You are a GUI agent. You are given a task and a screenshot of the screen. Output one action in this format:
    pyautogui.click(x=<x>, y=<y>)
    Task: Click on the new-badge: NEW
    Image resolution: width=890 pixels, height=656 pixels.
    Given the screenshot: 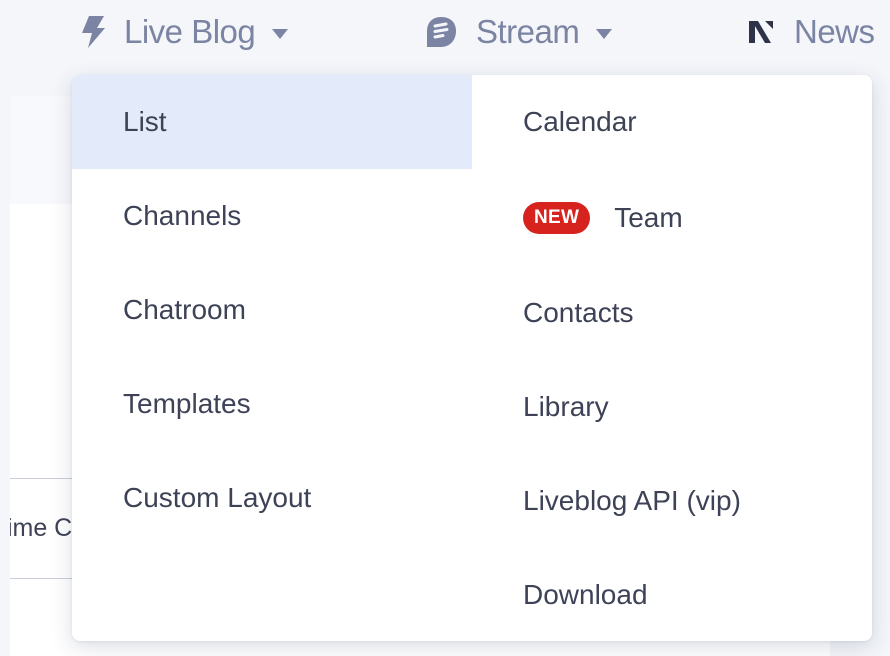 What is the action you would take?
    pyautogui.click(x=557, y=218)
    